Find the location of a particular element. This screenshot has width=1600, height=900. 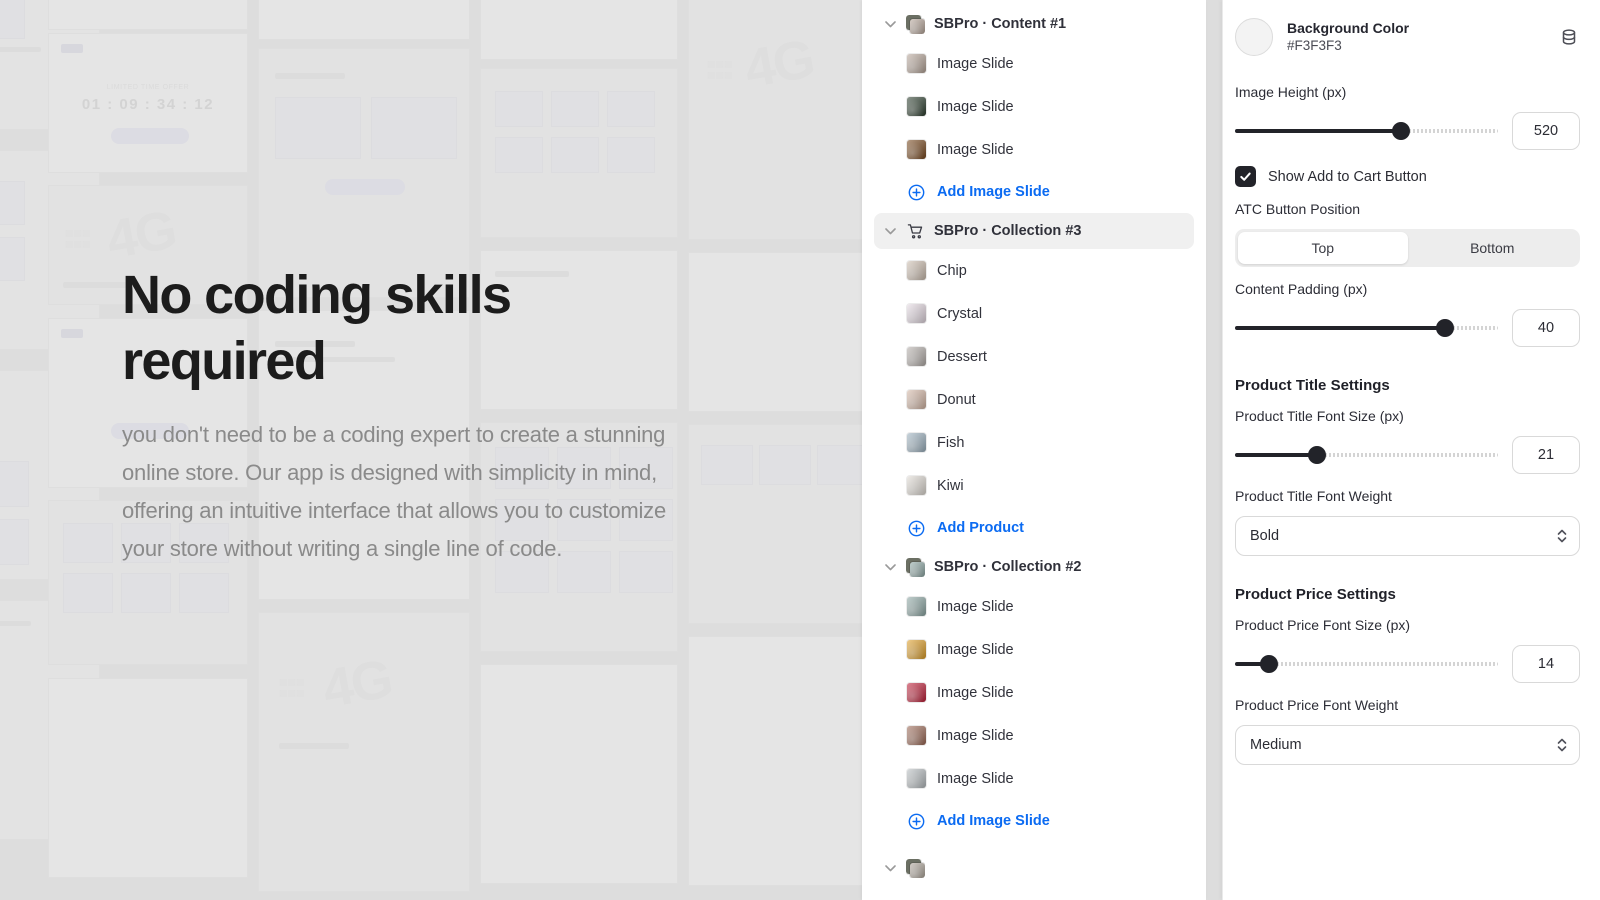

tree-child-label: Donut is located at coordinates (956, 399).